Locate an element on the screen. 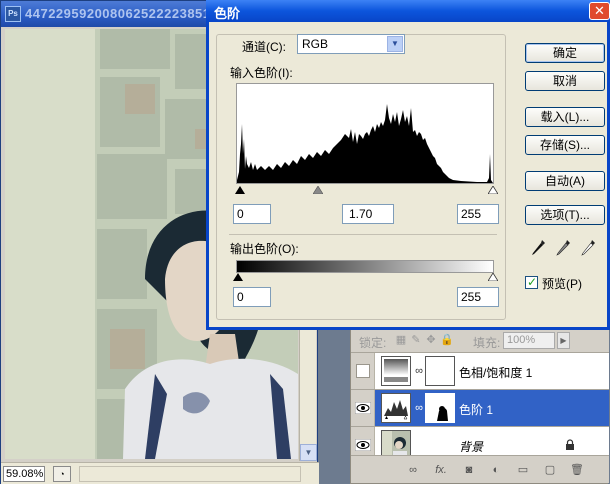 The height and width of the screenshot is (484, 610). checkmark-icon: ✓ is located at coordinates (532, 282).